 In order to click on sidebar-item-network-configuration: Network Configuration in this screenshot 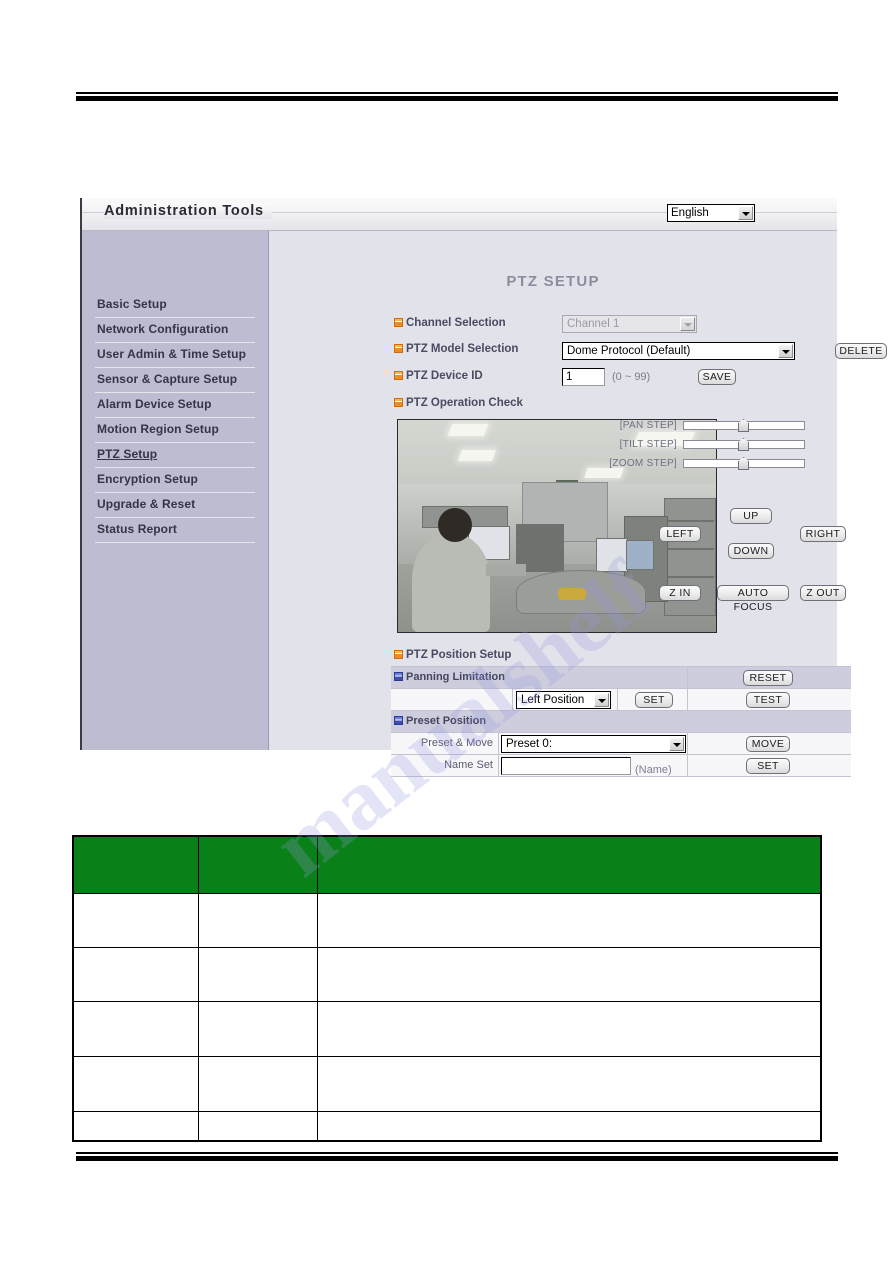, I will do `click(175, 330)`.